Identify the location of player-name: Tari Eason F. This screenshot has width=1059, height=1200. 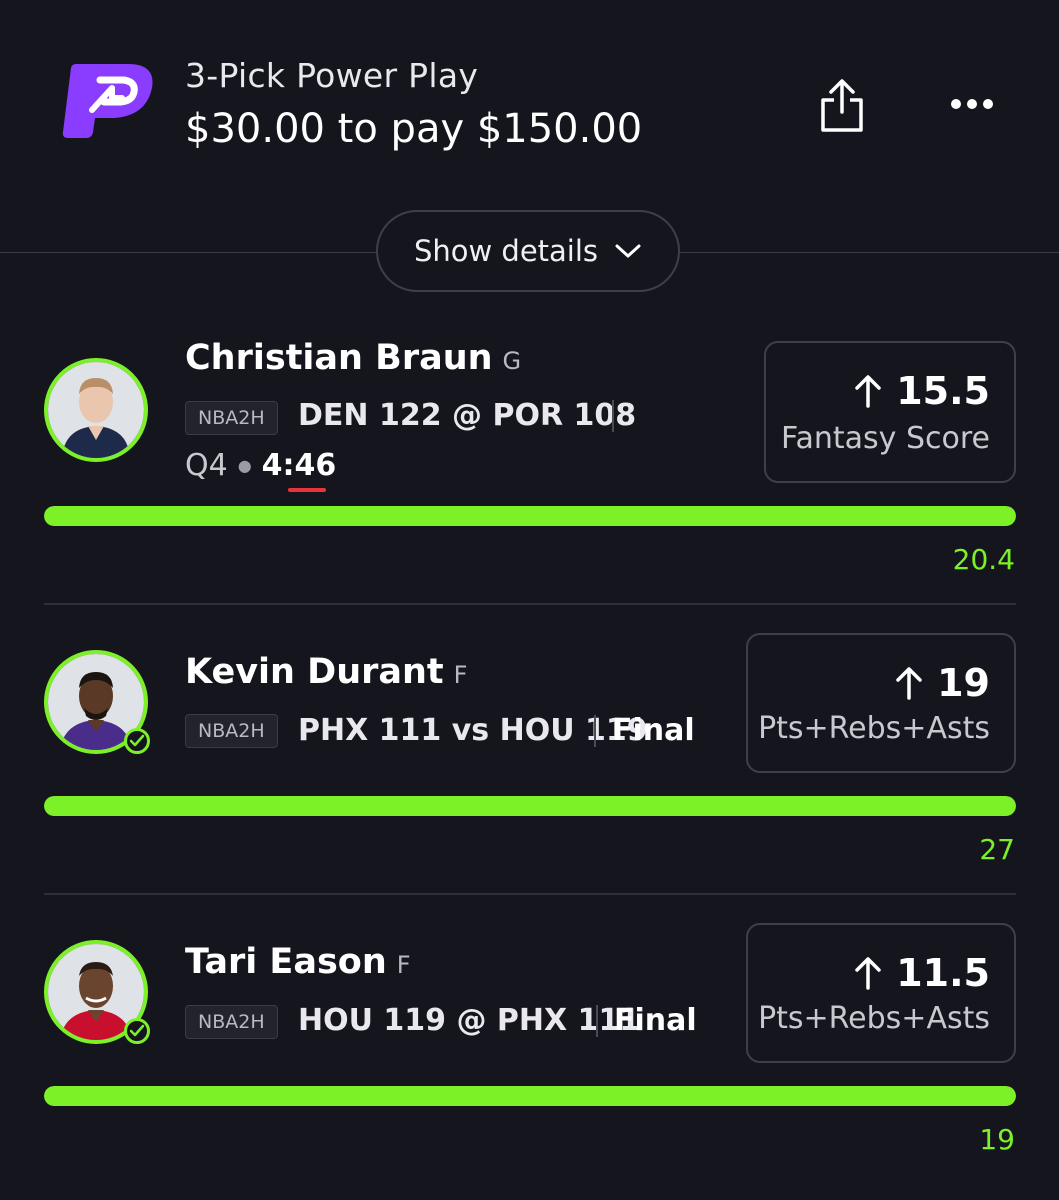
(298, 962).